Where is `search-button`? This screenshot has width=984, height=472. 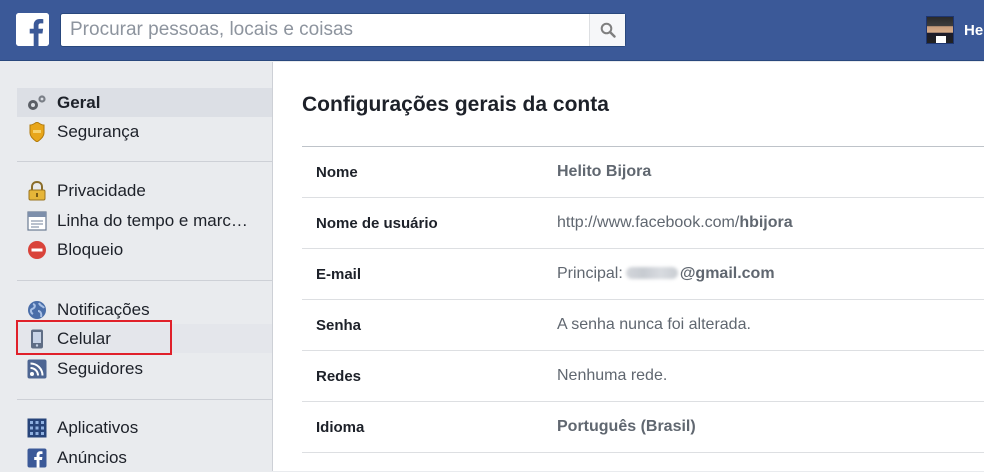
search-button is located at coordinates (607, 30).